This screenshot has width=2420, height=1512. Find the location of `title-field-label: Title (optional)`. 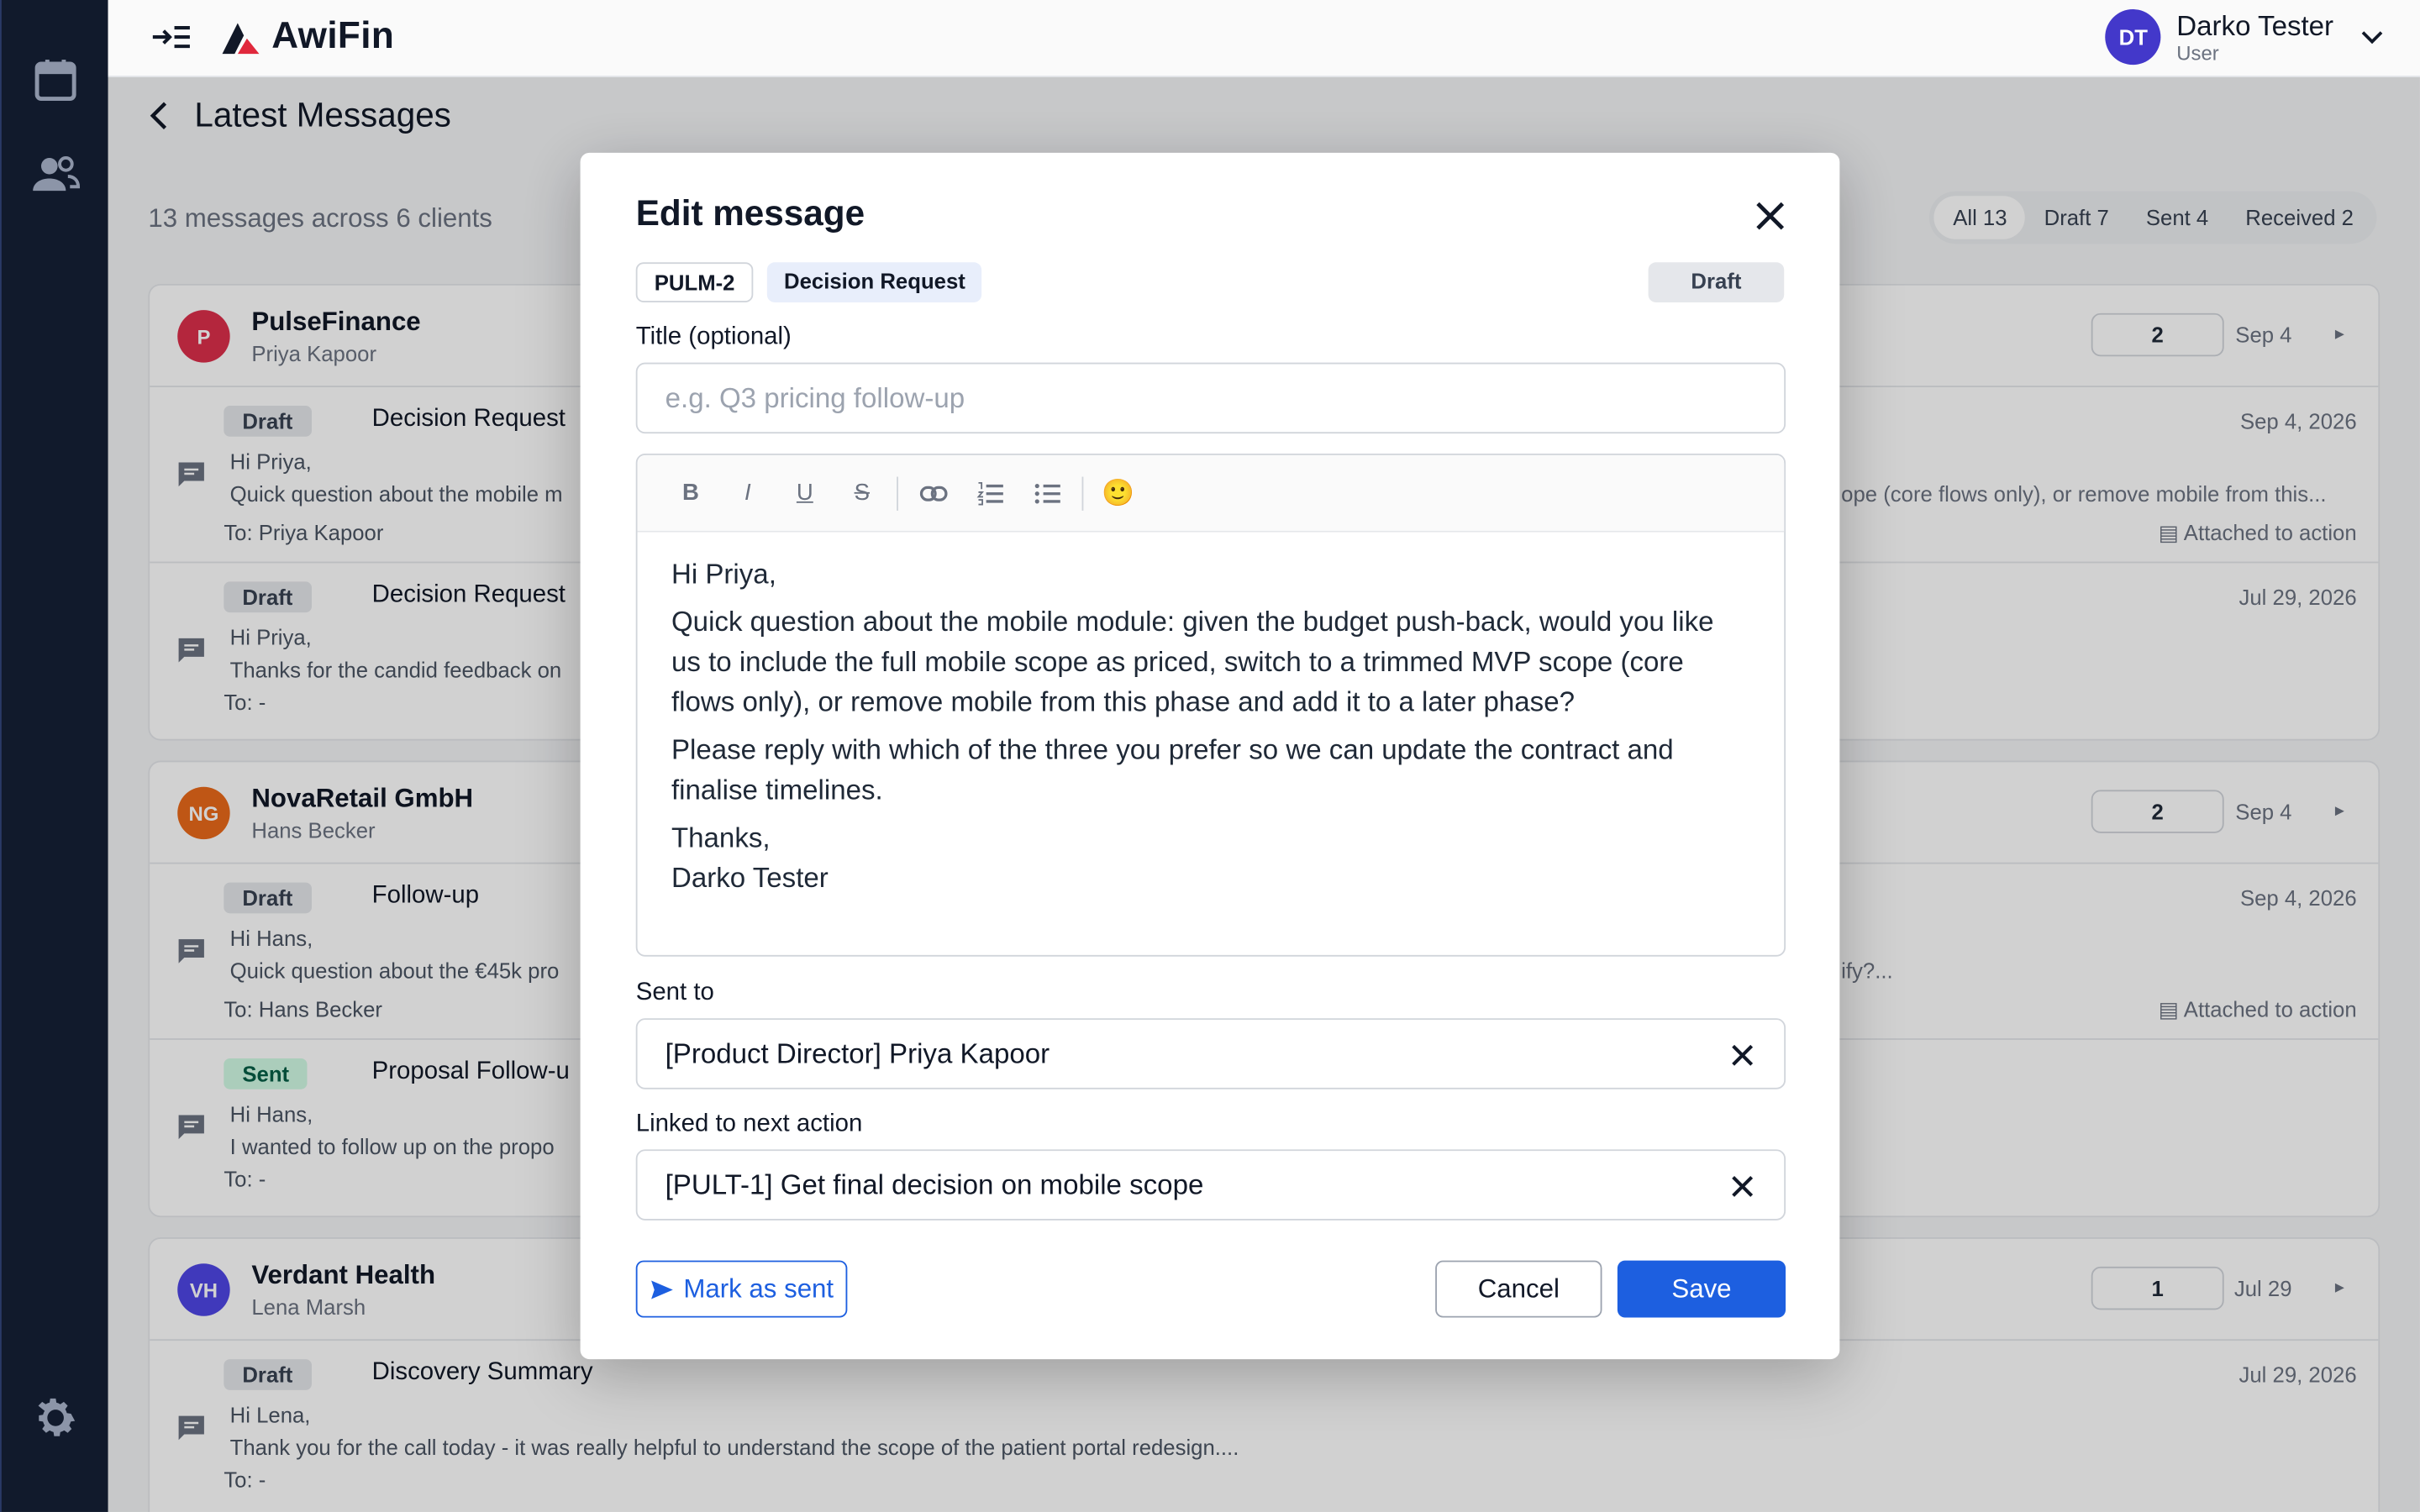

title-field-label: Title (optional) is located at coordinates (713, 336).